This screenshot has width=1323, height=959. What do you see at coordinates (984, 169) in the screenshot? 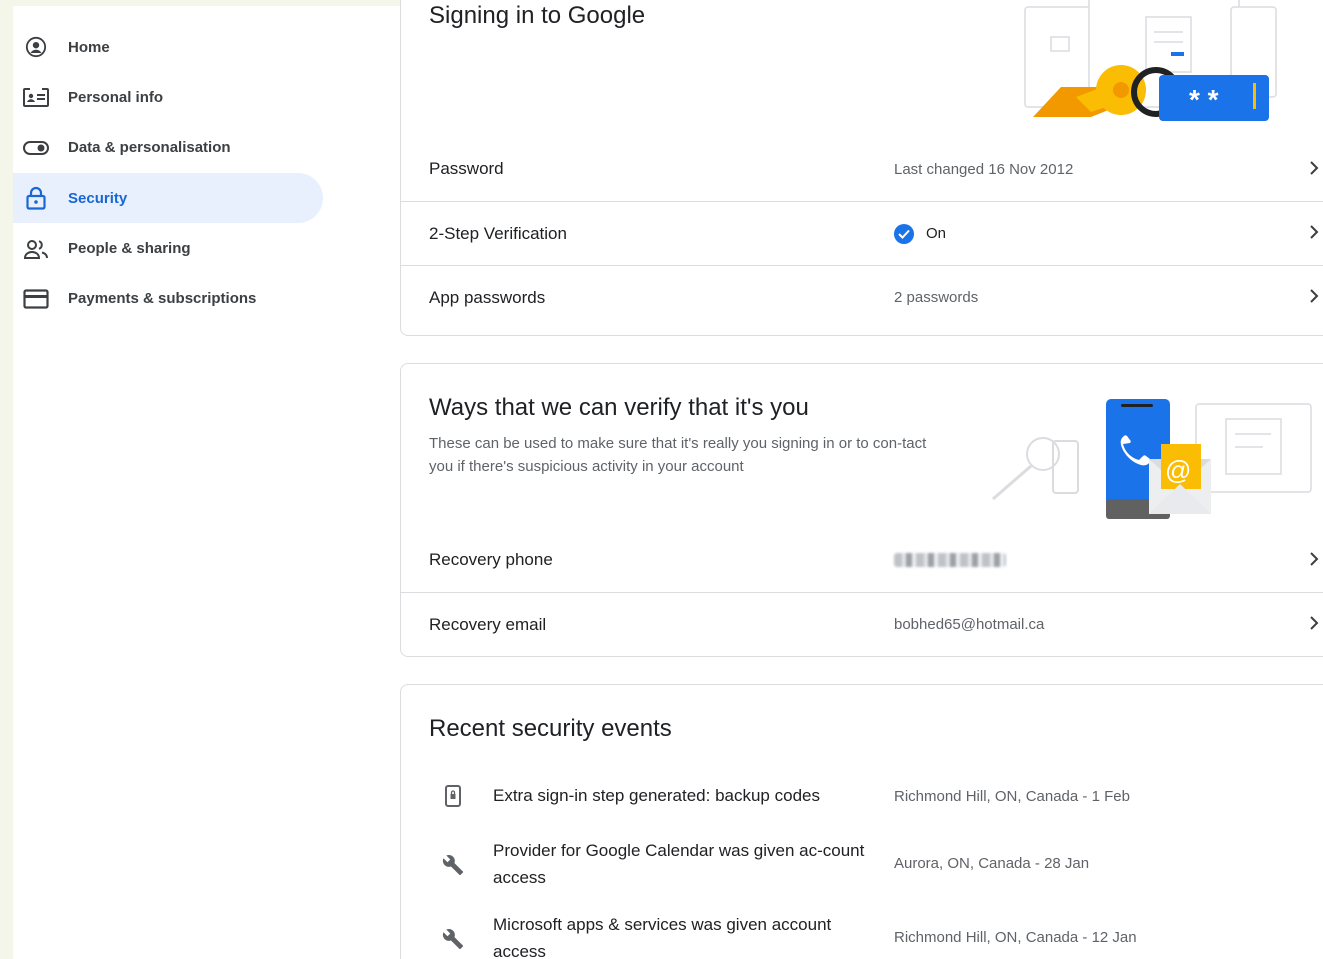
I see `row-value: Last changed 16 Nov 2012` at bounding box center [984, 169].